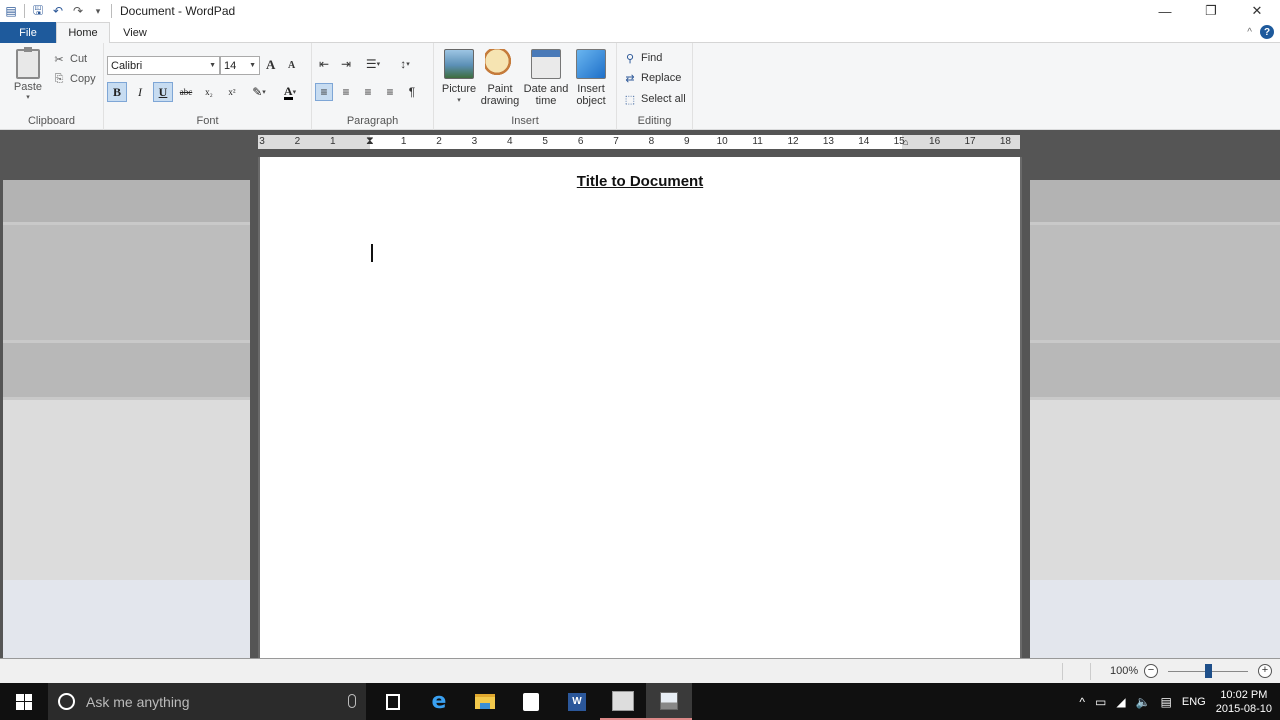 Image resolution: width=1280 pixels, height=720 pixels. I want to click on paragraph-row-1: ⇤ ⇥ ☰ ▾ ↕ ▾, so click(367, 64).